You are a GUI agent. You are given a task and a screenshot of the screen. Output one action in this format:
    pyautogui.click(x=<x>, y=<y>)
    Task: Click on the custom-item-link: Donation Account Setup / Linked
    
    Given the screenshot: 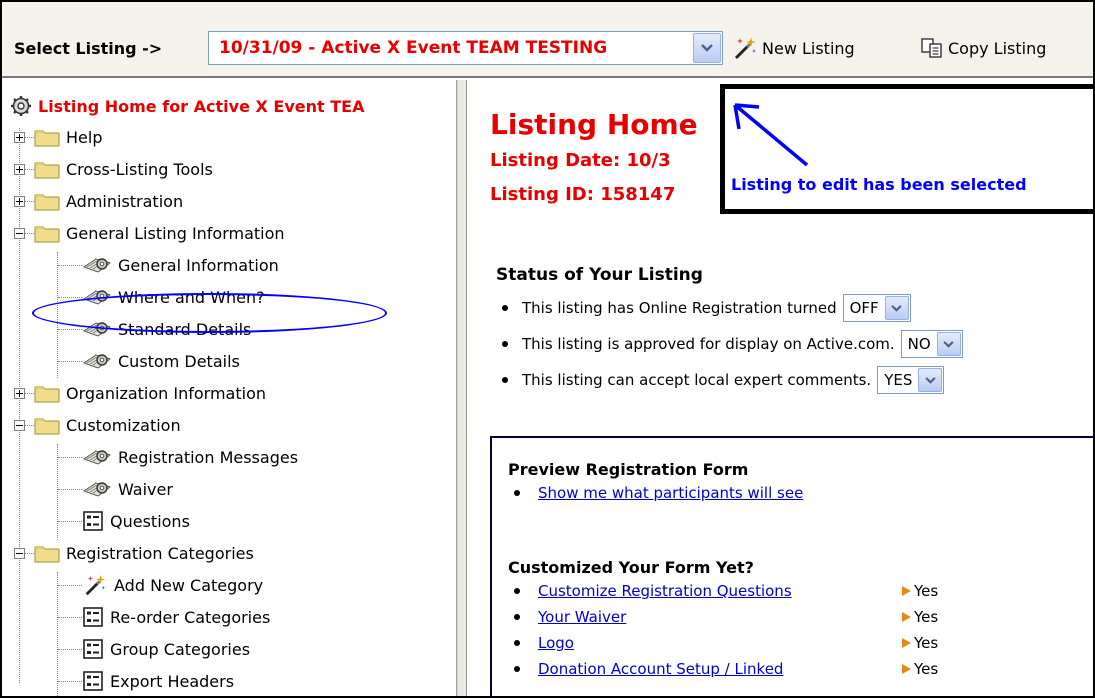 What is the action you would take?
    pyautogui.click(x=660, y=669)
    